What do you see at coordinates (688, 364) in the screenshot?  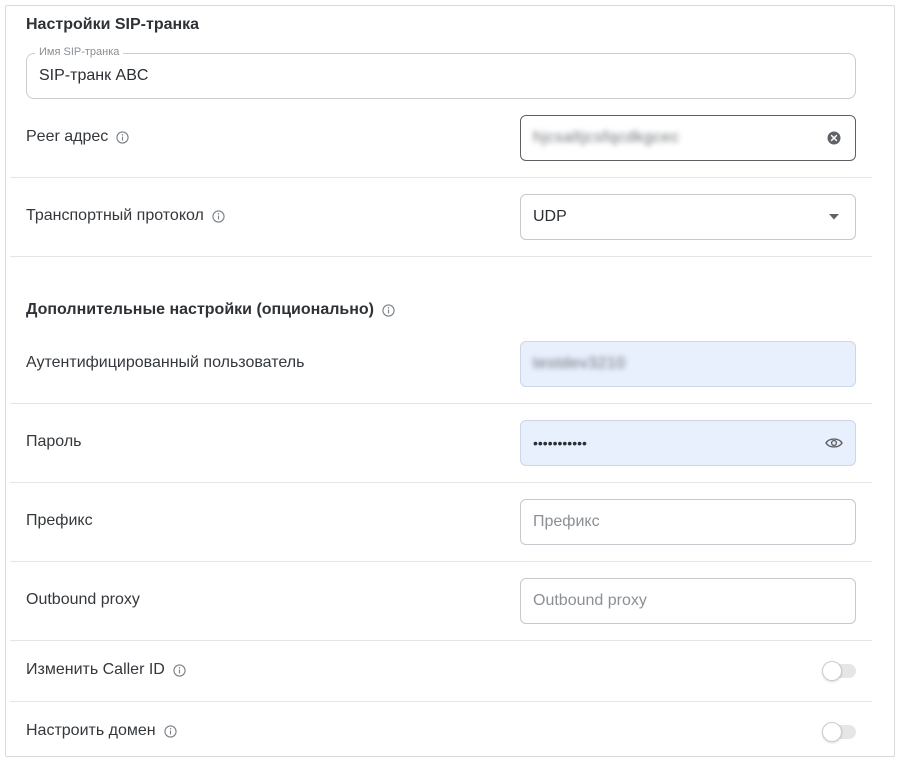 I see `auth-user-input: testdev3210` at bounding box center [688, 364].